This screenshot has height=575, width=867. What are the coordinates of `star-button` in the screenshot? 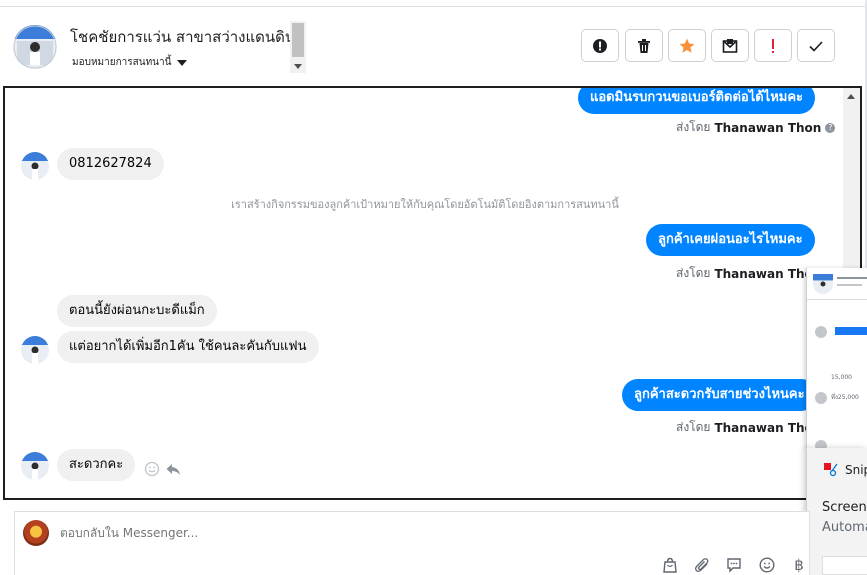 It's located at (687, 45).